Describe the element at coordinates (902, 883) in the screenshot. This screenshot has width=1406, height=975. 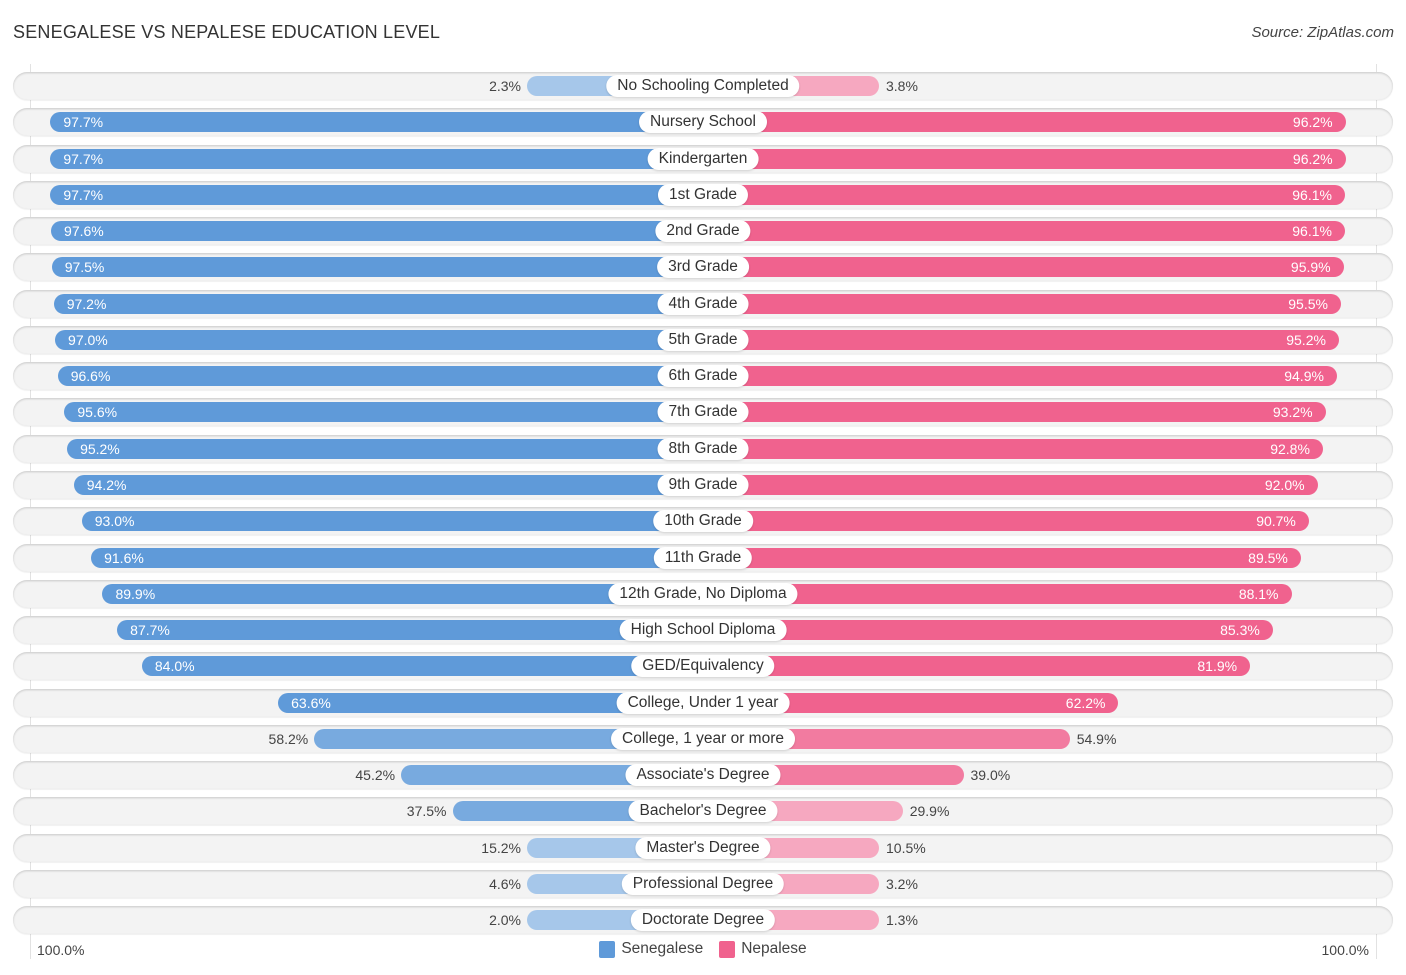
I see `value-label-nepalese: 3.2%` at that location.